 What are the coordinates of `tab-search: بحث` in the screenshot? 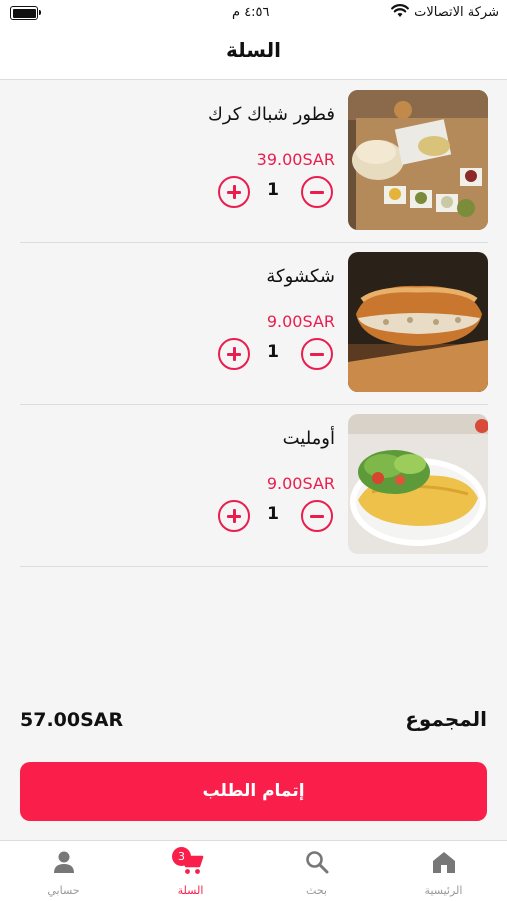 It's located at (316, 871).